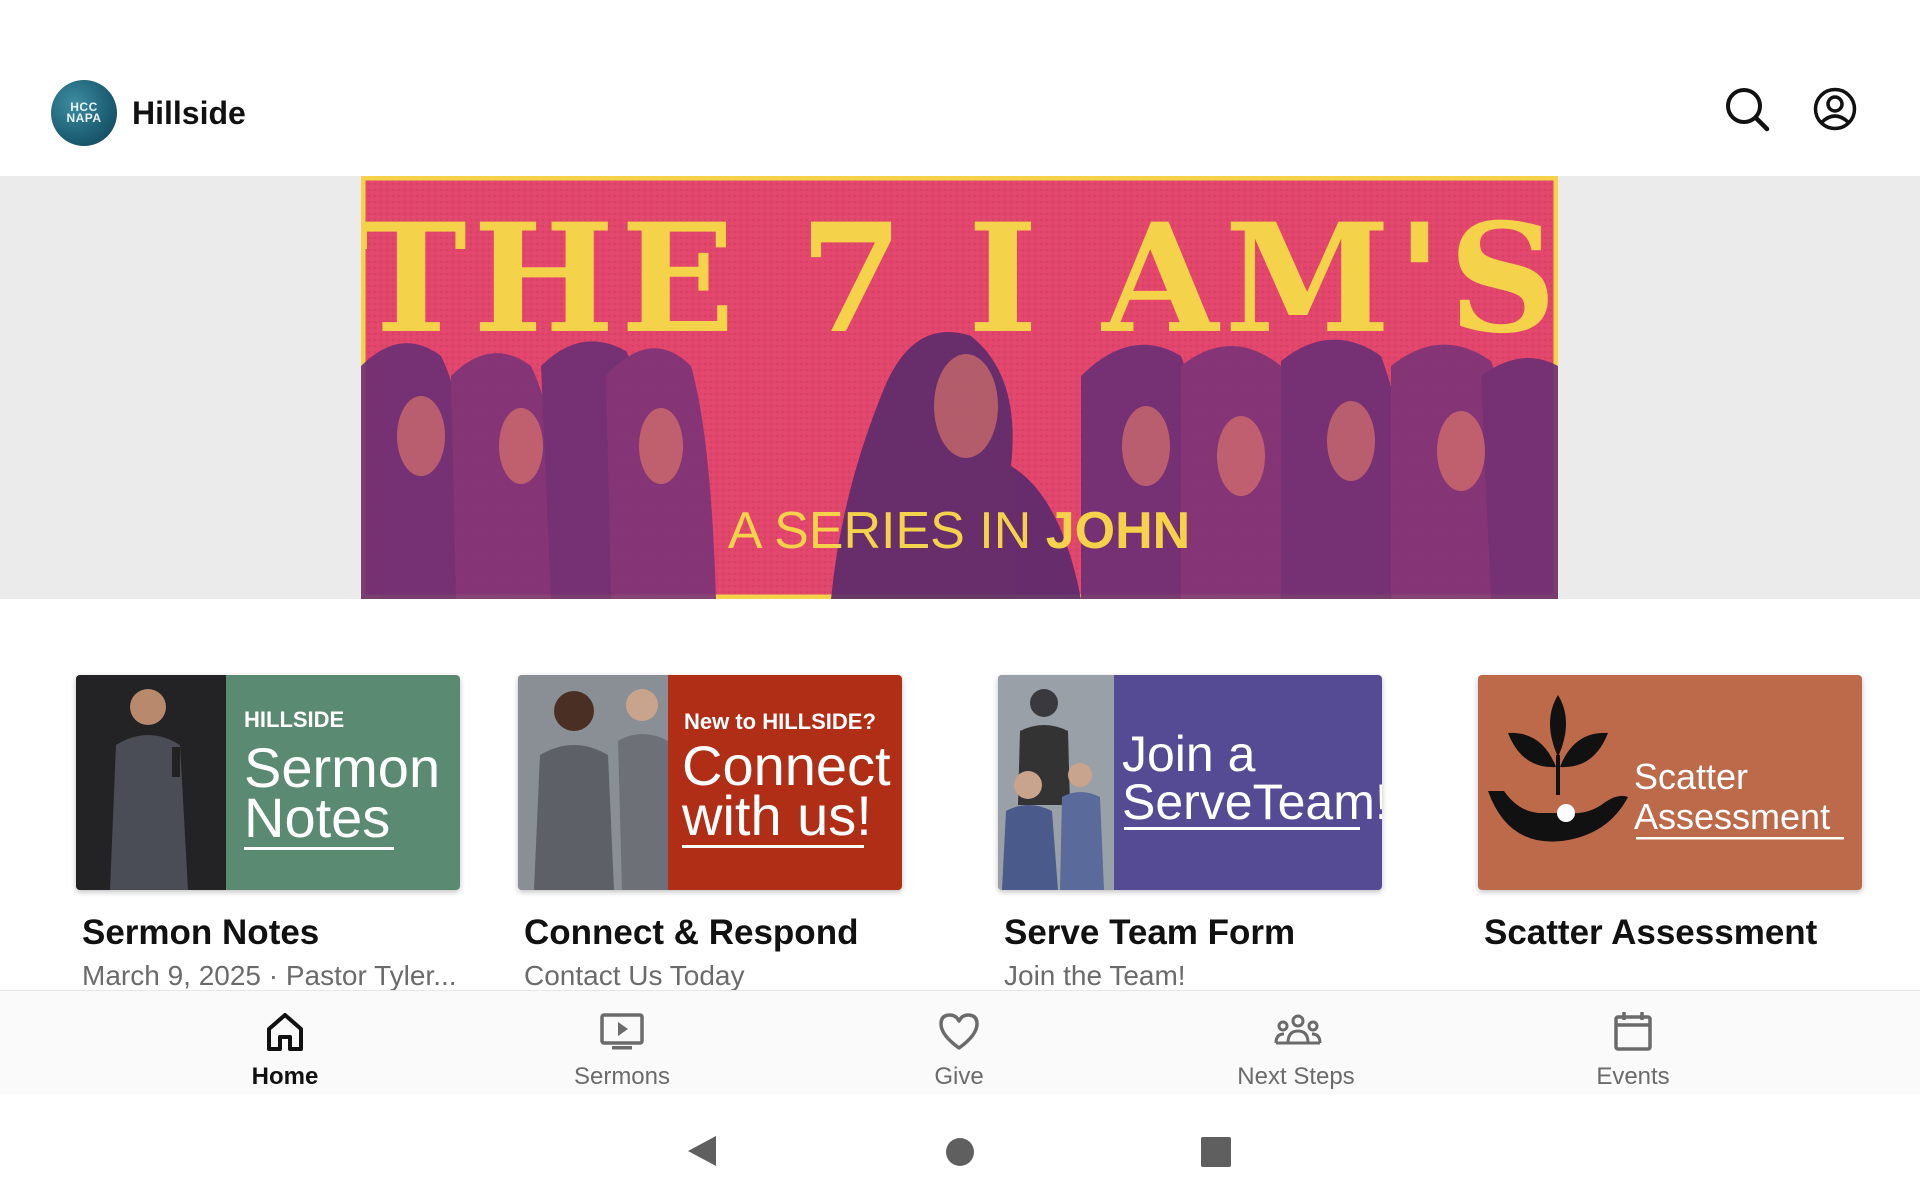 This screenshot has width=1920, height=1200. I want to click on bottom-navigation: Home Sermons Give Next Steps Events, so click(960, 1042).